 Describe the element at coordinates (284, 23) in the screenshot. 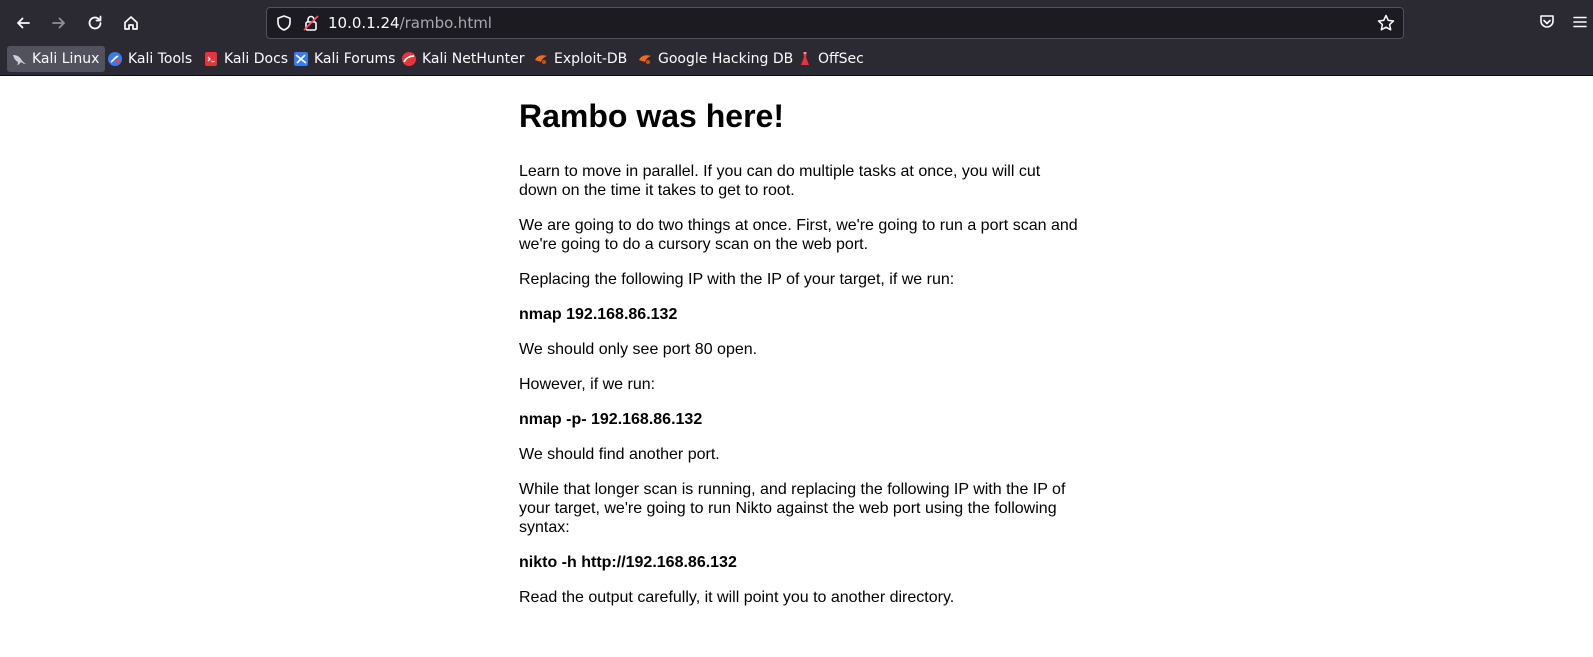

I see `shield-icon` at that location.